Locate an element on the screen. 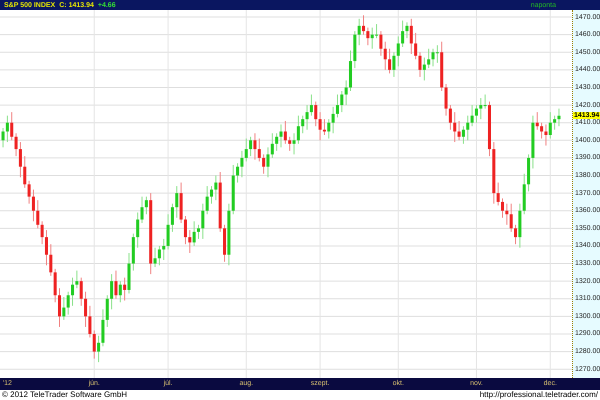 This screenshot has height=400, width=600. source-link: http://professional.teletrader.com/ is located at coordinates (539, 395).